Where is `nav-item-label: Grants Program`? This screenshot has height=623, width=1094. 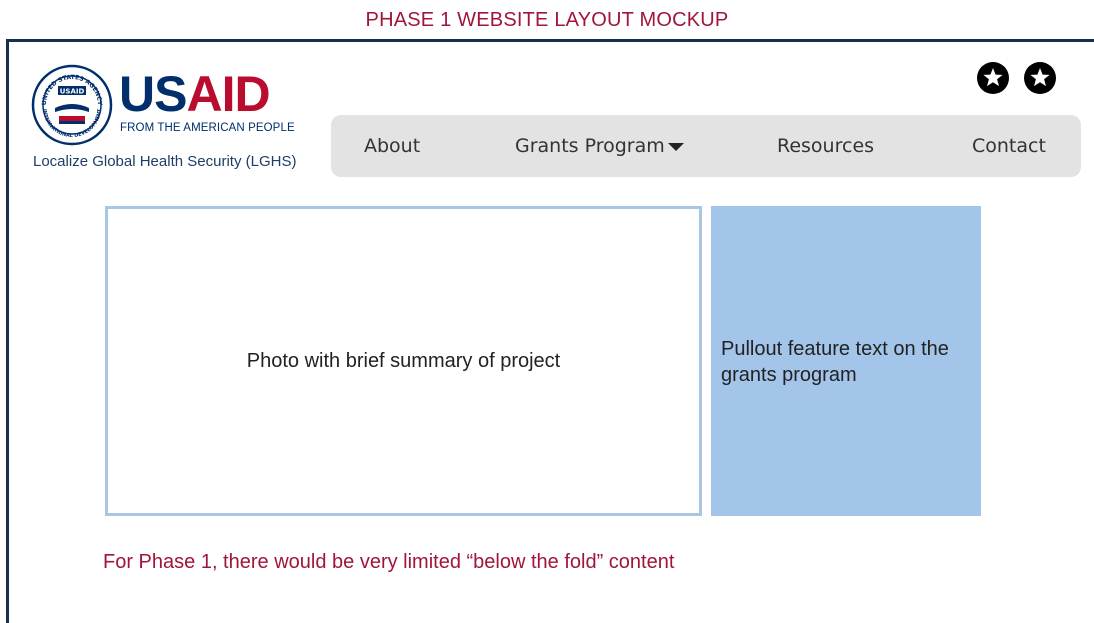 nav-item-label: Grants Program is located at coordinates (590, 146).